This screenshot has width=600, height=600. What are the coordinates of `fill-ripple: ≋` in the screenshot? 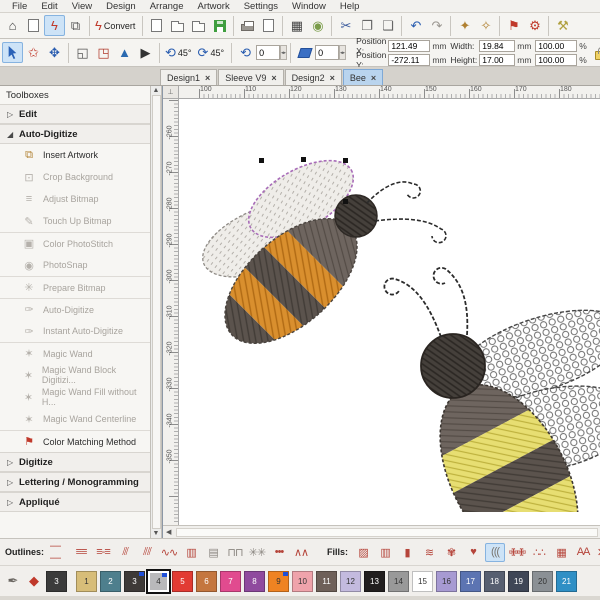 It's located at (429, 552).